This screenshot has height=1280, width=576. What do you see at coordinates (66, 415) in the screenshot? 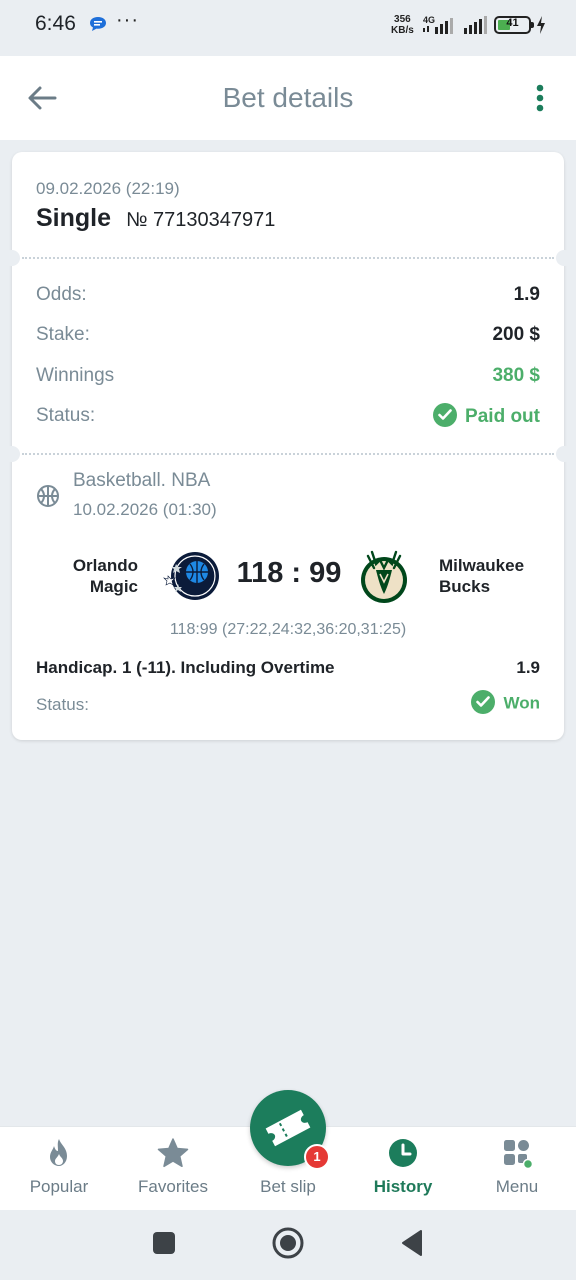
I see `status-label: Status:` at bounding box center [66, 415].